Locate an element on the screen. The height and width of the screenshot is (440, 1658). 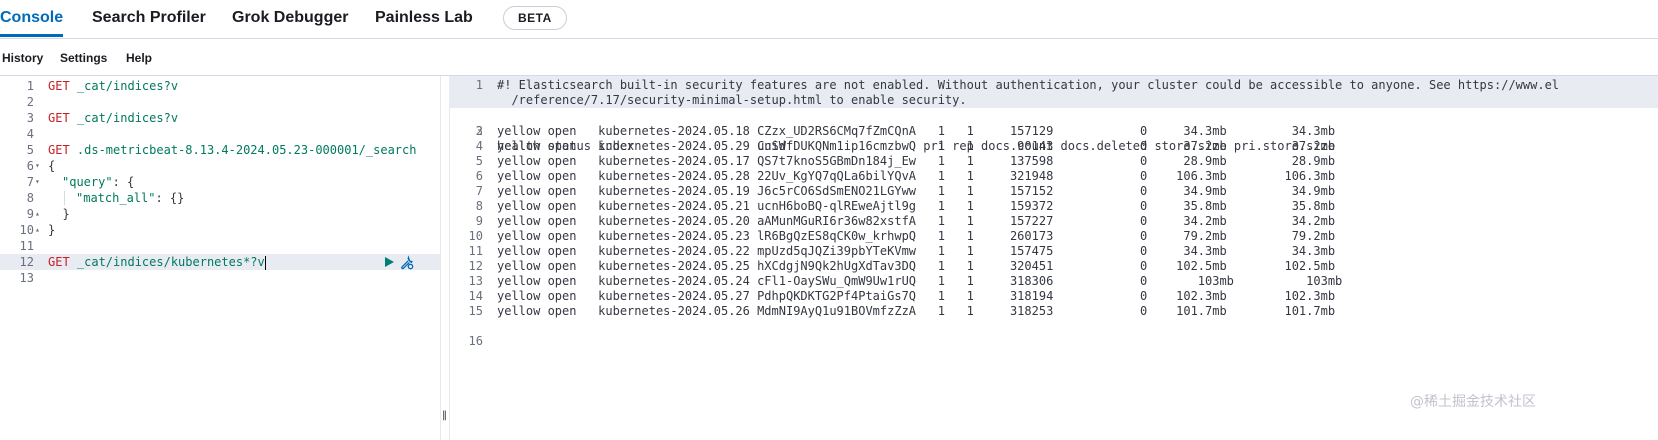
tab-grok-debugger: Grok Debugger is located at coordinates (290, 18).